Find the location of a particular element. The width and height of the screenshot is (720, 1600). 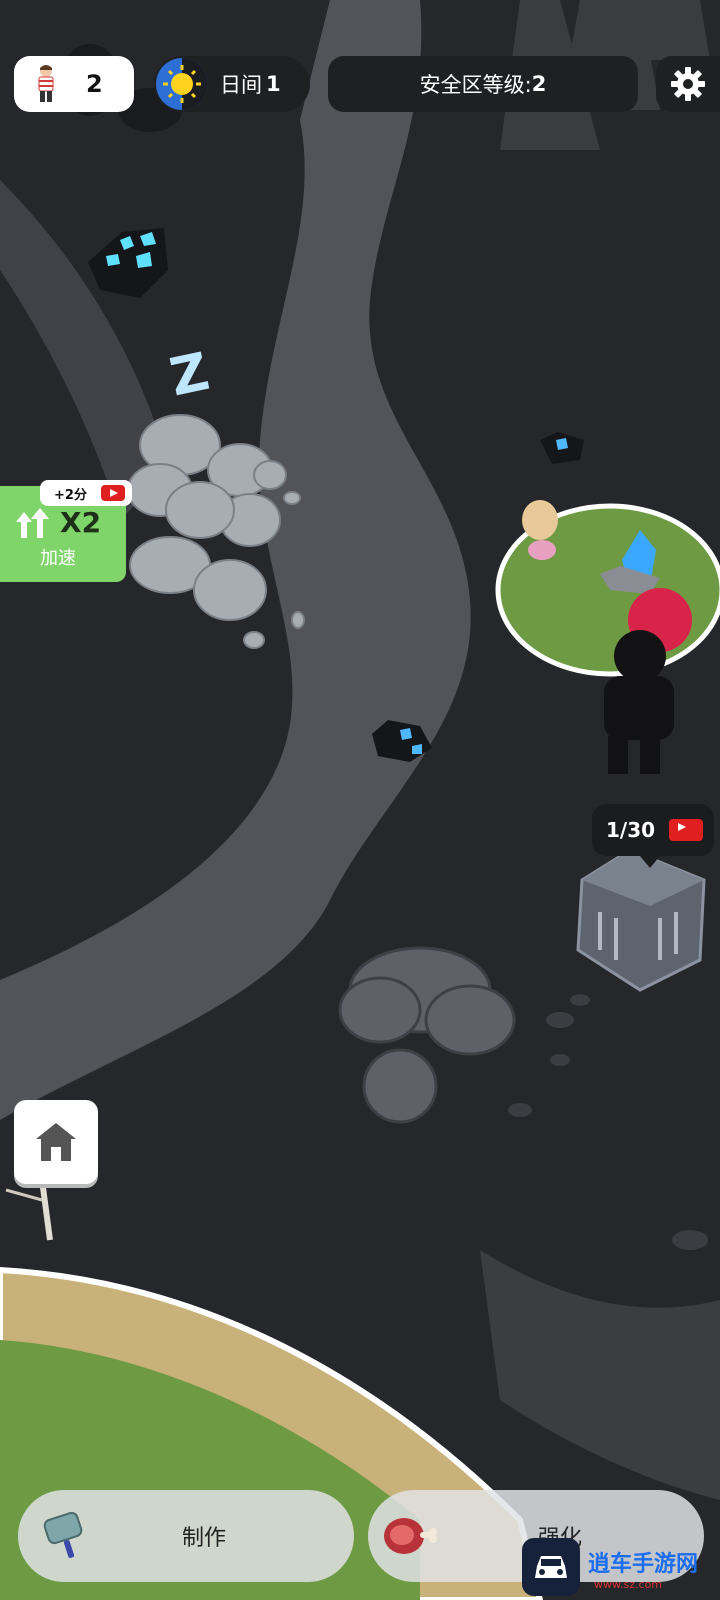

craft-button: 制作 is located at coordinates (186, 1536).